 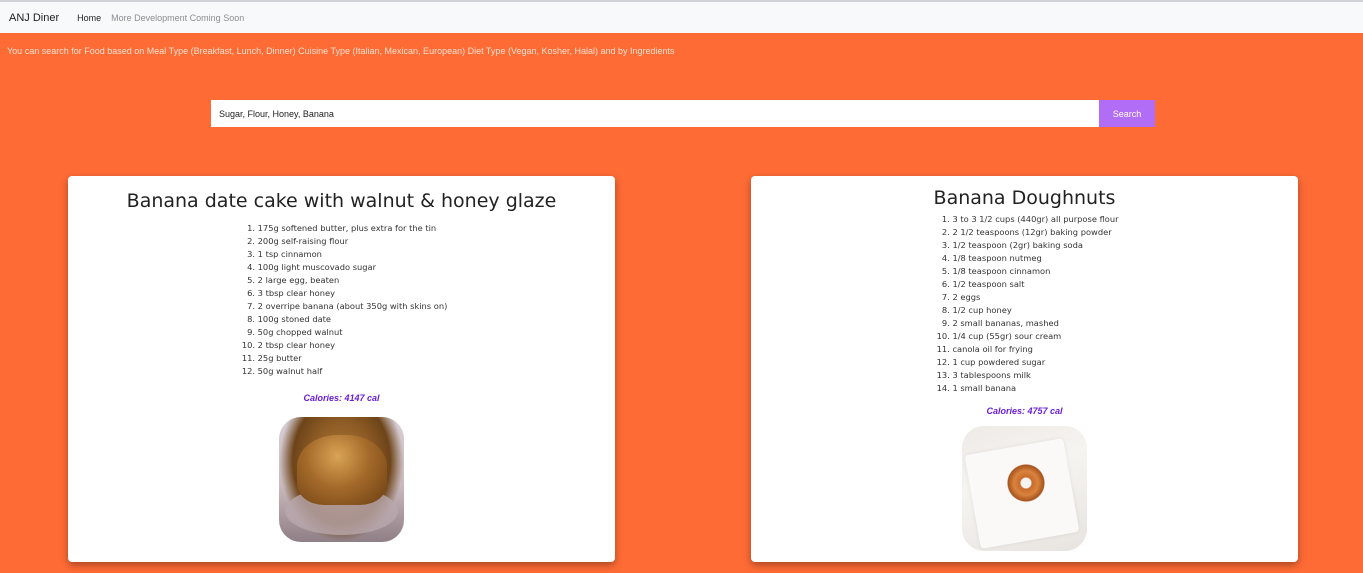 What do you see at coordinates (1035, 362) in the screenshot?
I see `ingredient-item: 1 cup powdered sugar` at bounding box center [1035, 362].